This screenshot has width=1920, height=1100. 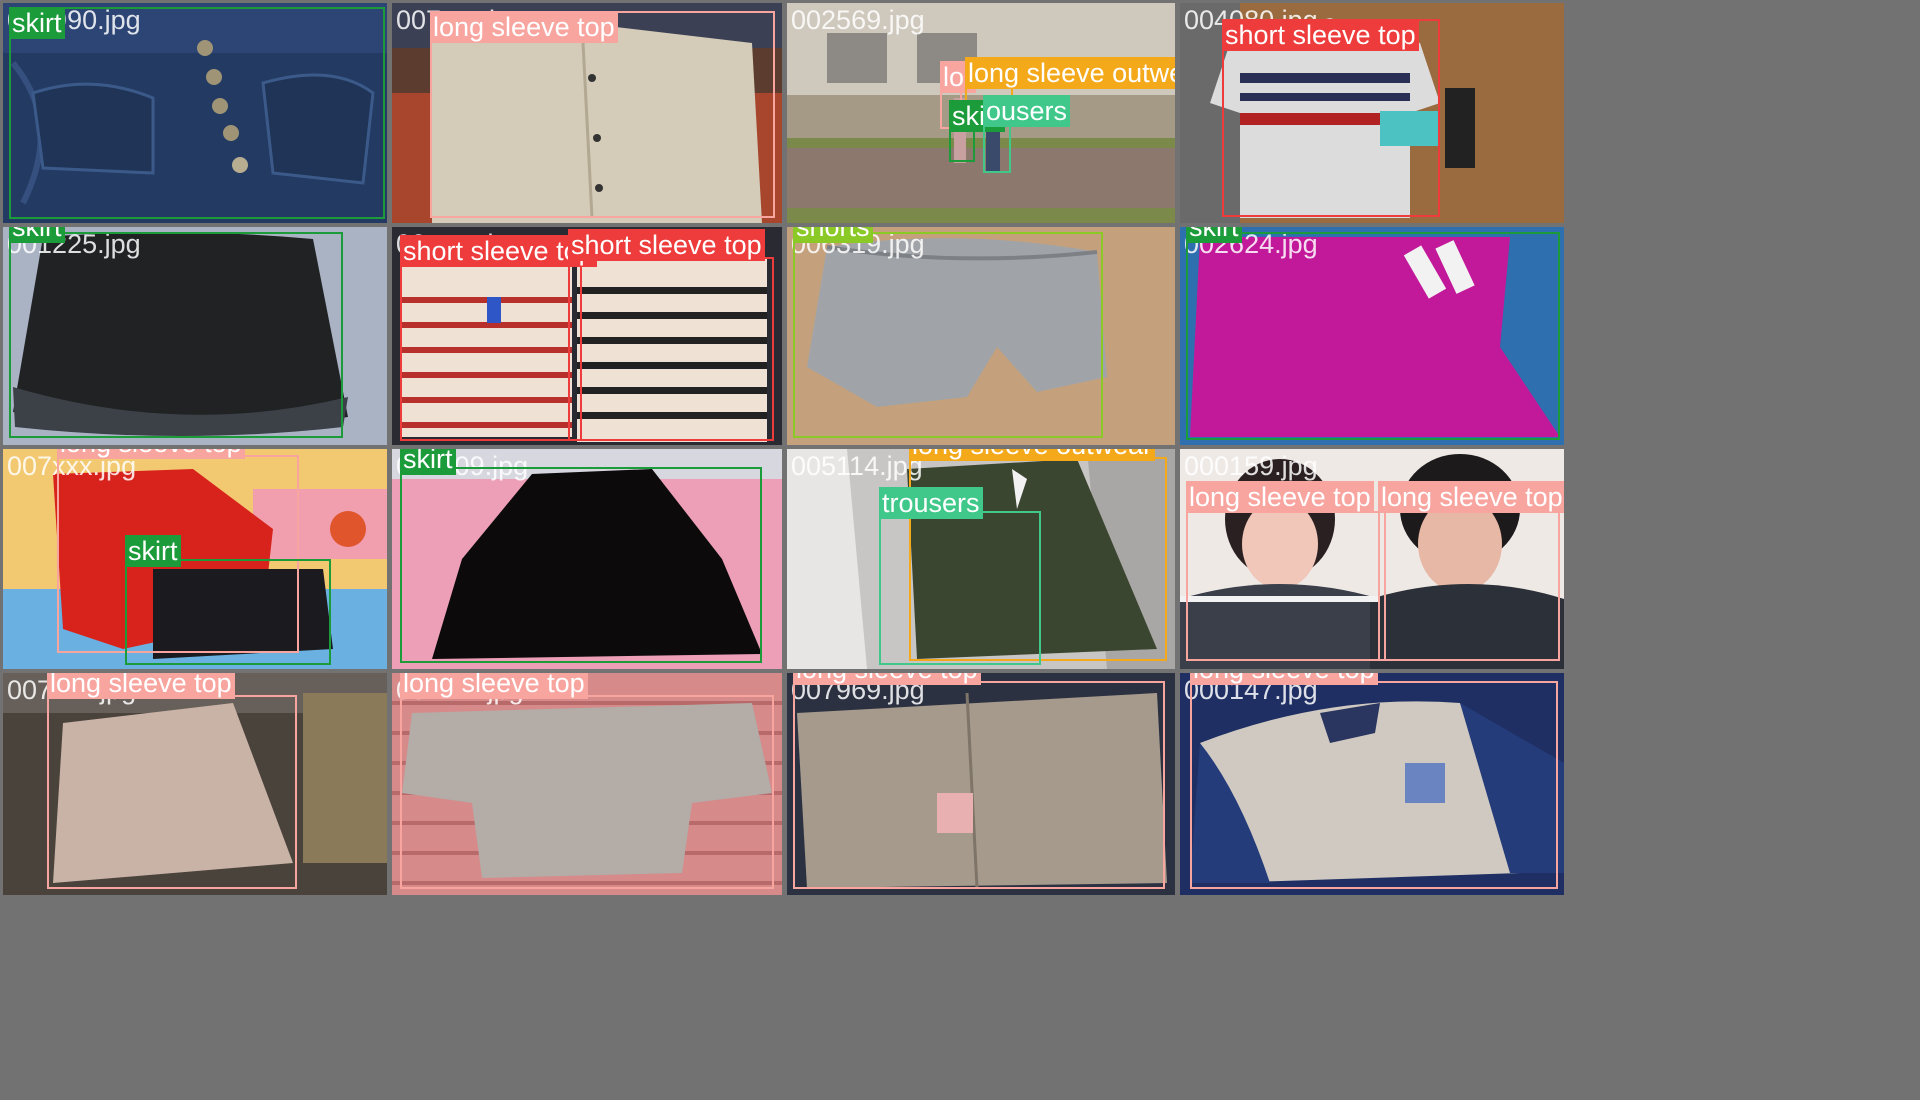 I want to click on tile-5: 001225.jpg skirt, so click(x=195, y=336).